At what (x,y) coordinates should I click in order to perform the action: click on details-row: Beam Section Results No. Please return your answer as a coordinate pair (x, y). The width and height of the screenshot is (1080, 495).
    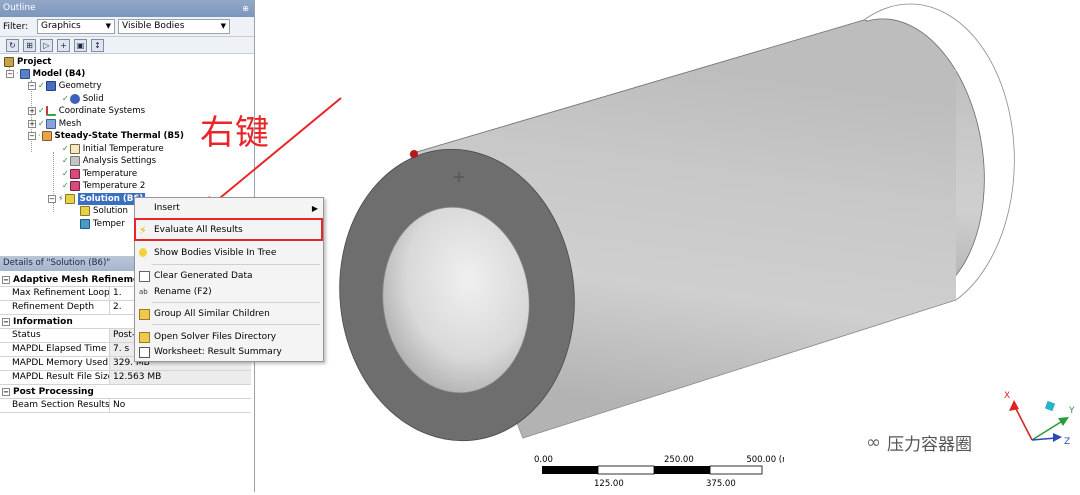
    Looking at the image, I should click on (125, 406).